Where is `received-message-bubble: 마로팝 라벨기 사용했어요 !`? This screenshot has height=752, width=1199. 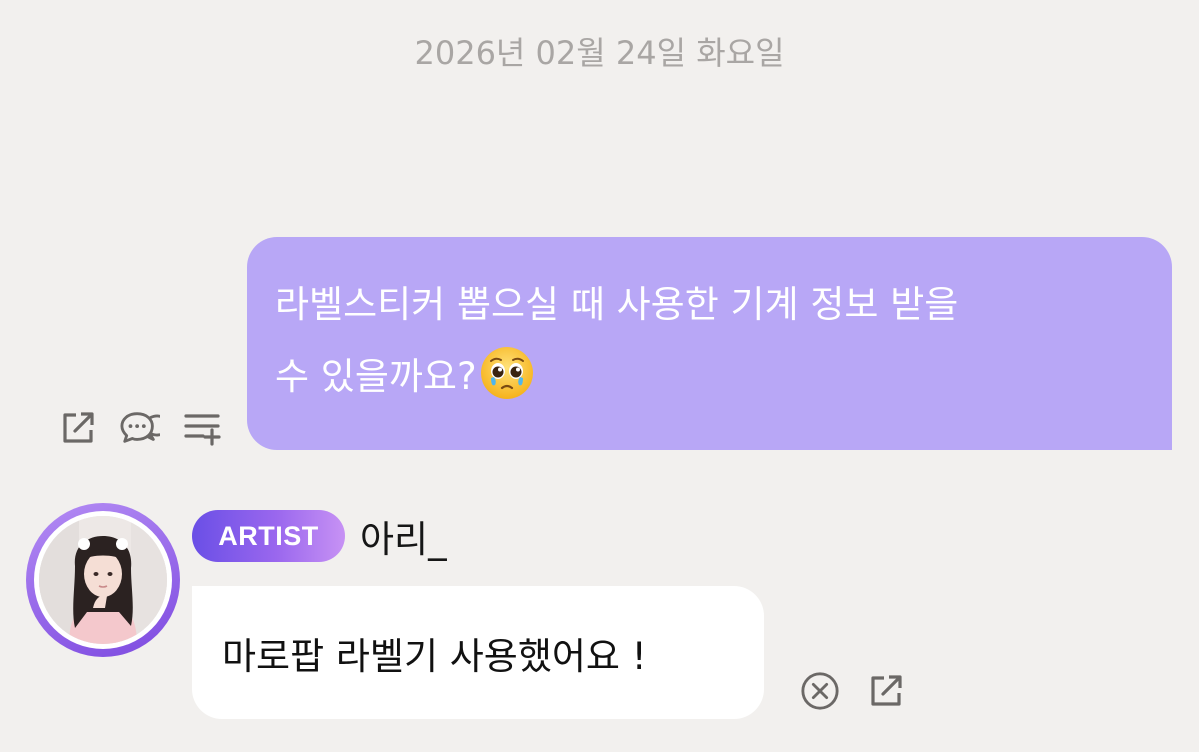 received-message-bubble: 마로팝 라벨기 사용했어요 ! is located at coordinates (478, 652).